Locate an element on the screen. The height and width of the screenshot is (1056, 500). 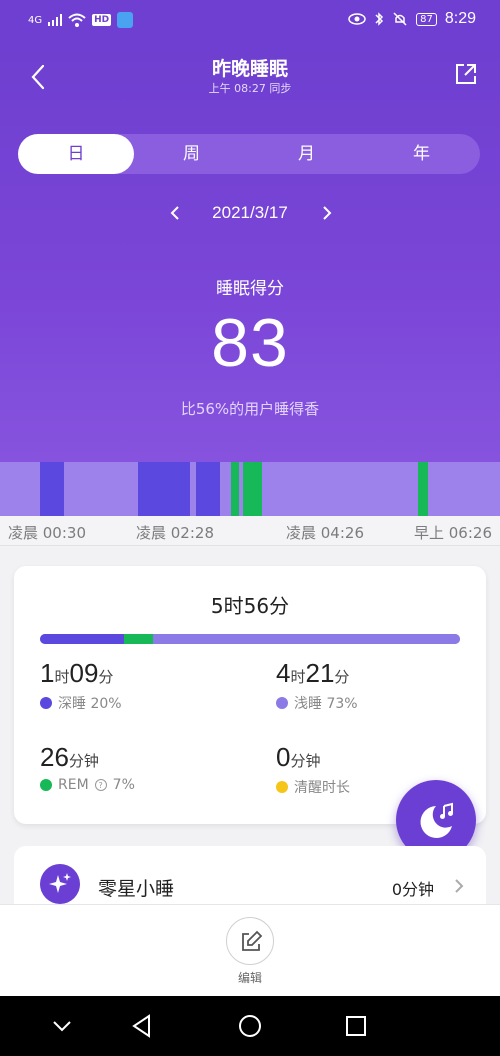
home-circle-icon is located at coordinates (250, 1026).